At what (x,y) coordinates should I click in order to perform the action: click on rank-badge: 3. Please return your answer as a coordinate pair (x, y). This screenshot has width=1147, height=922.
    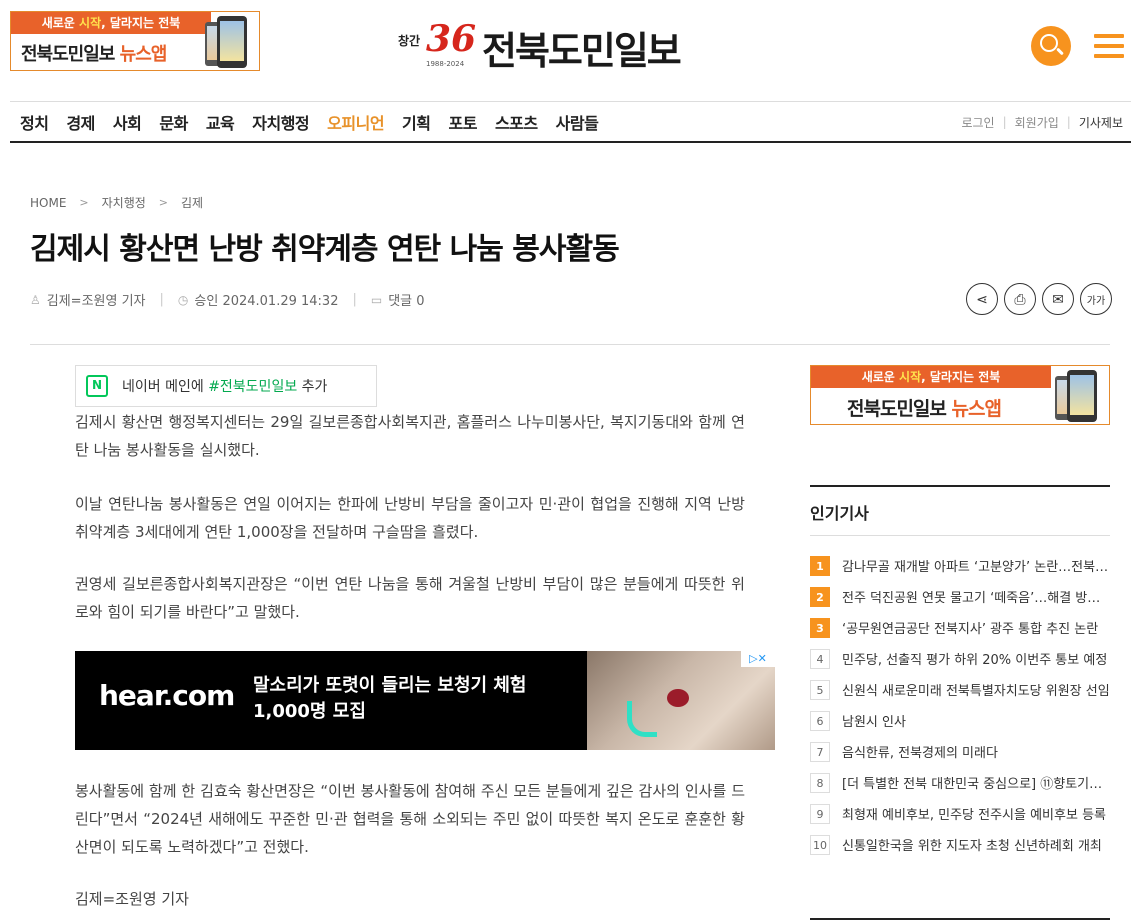
    Looking at the image, I should click on (820, 627).